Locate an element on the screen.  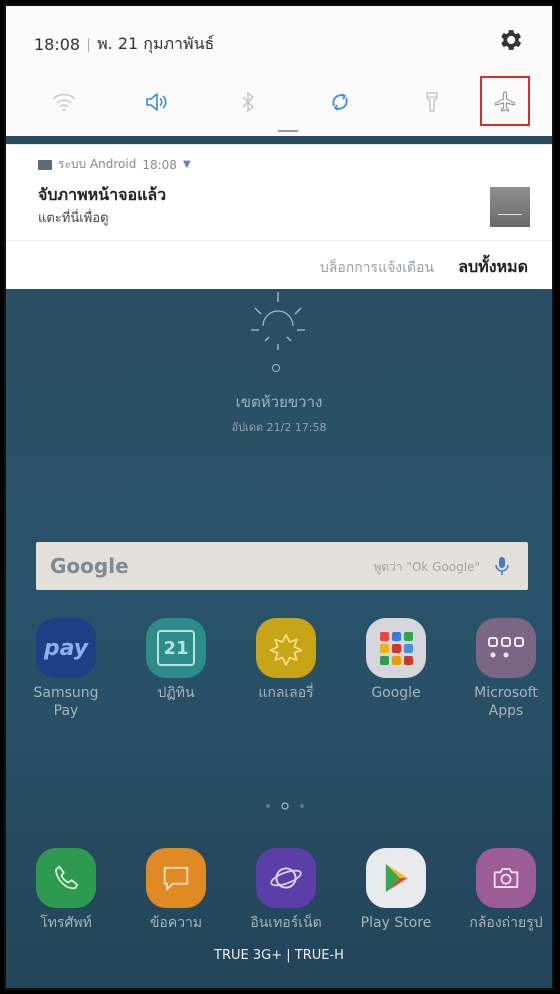
app-camera: กล้องถ่ายรูป is located at coordinates (506, 890).